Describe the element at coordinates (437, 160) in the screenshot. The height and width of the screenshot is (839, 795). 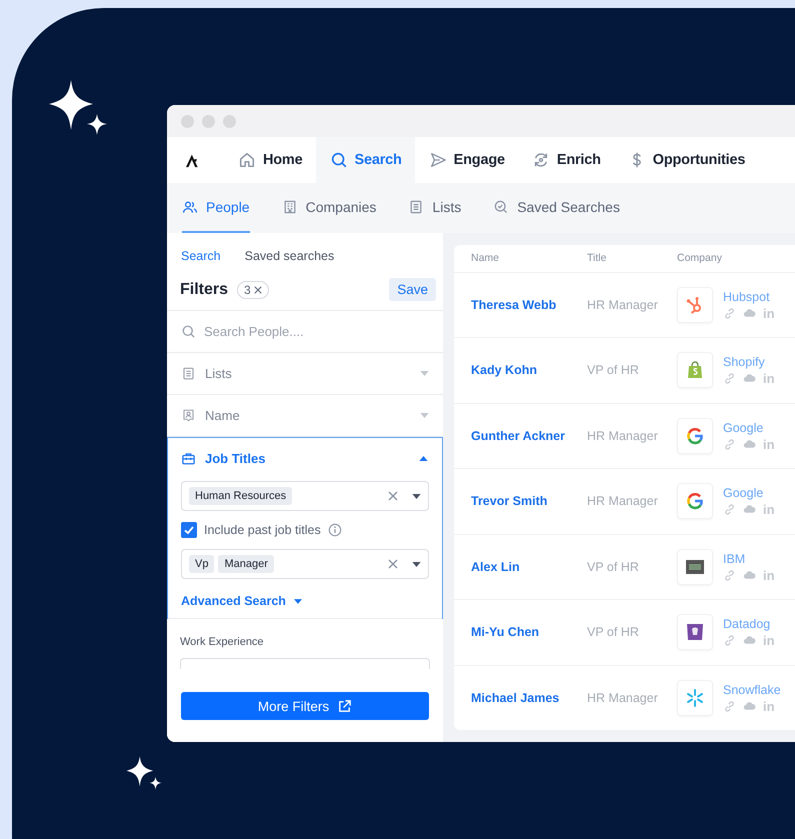
I see `send-icon` at that location.